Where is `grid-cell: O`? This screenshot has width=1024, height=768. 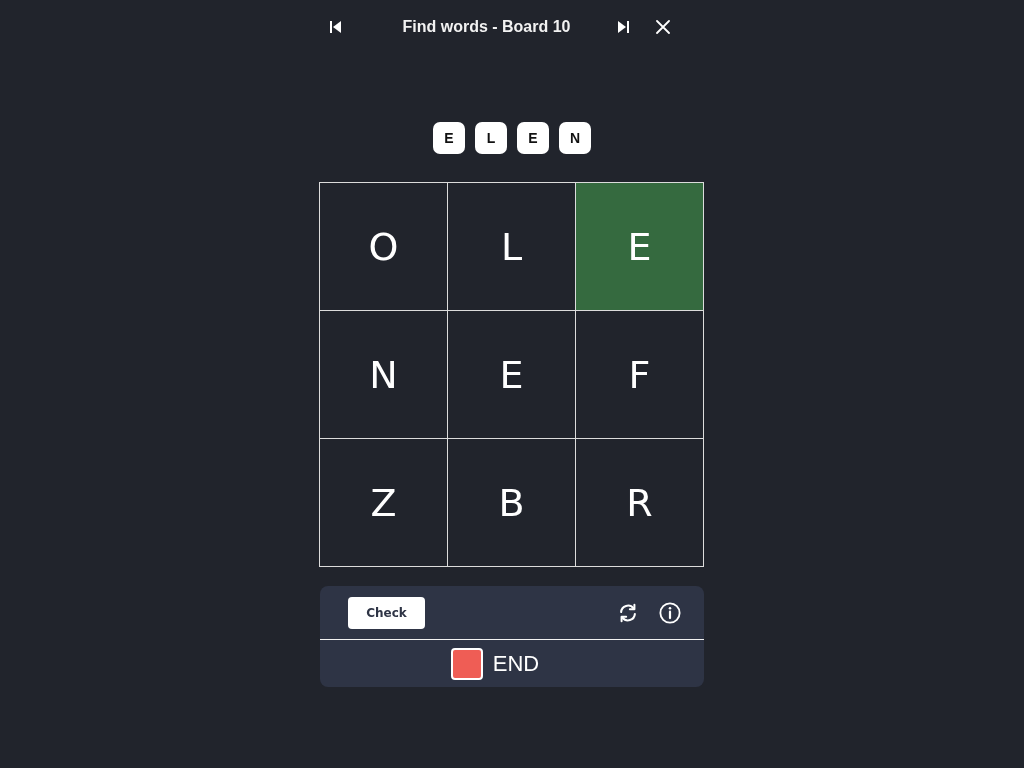 grid-cell: O is located at coordinates (383, 246).